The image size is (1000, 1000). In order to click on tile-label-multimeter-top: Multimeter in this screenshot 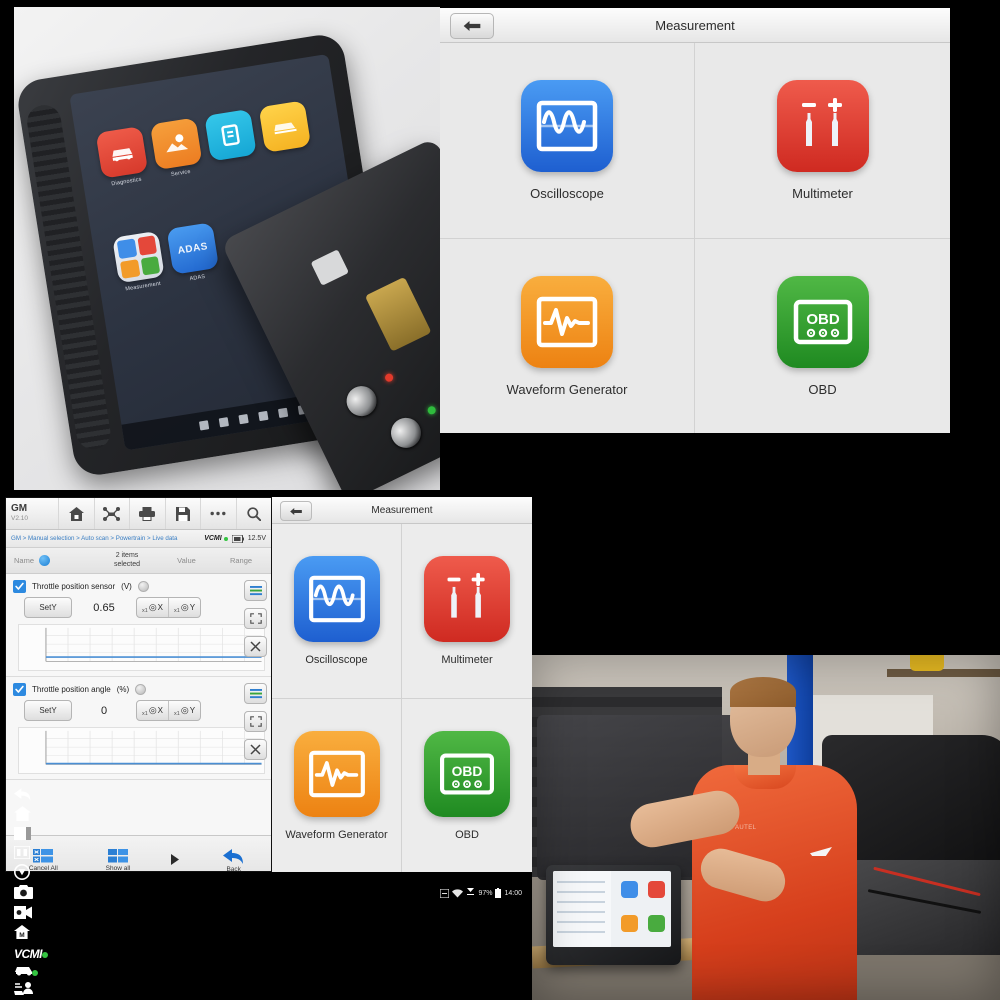, I will do `click(822, 193)`.